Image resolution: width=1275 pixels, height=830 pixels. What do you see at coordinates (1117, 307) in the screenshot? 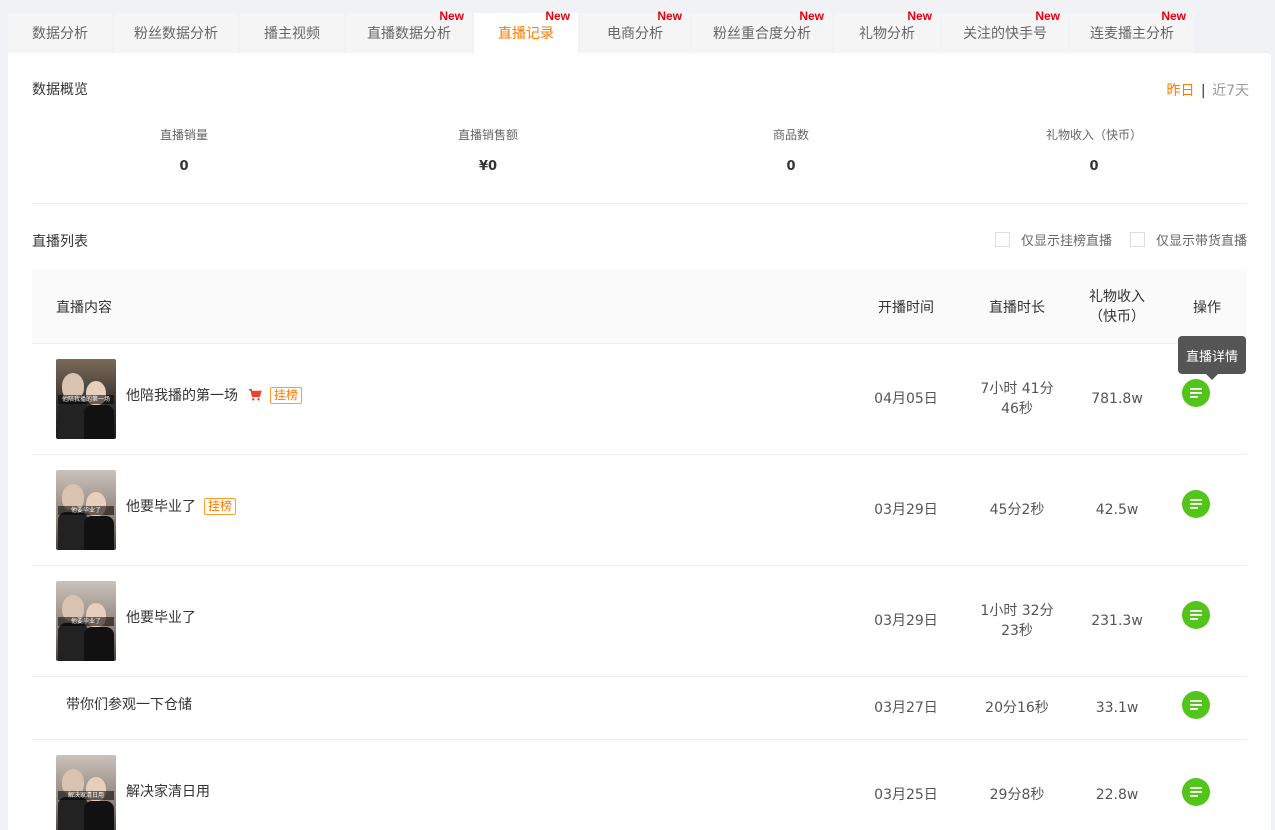
I see `header-gift-income: 礼物收入 （快币）` at bounding box center [1117, 307].